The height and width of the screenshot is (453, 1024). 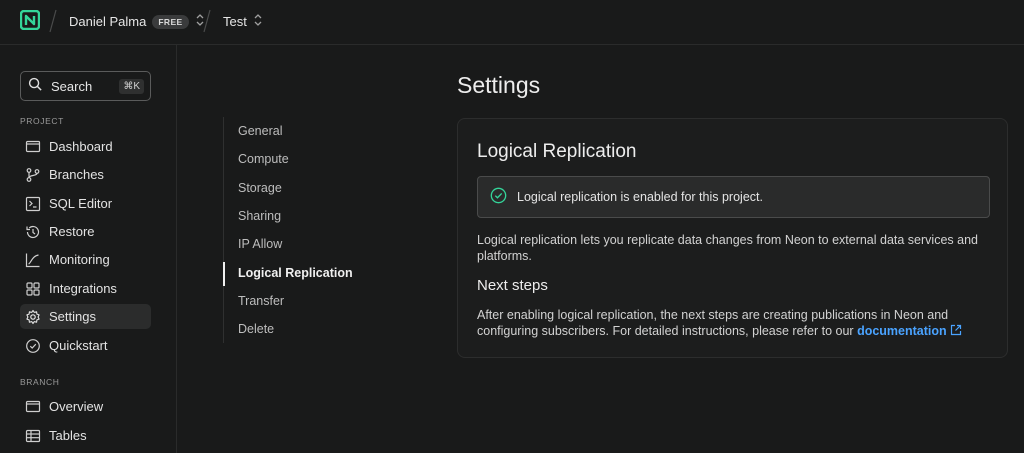 What do you see at coordinates (295, 273) in the screenshot?
I see `settings-nav-logical-replication: Logical Replication` at bounding box center [295, 273].